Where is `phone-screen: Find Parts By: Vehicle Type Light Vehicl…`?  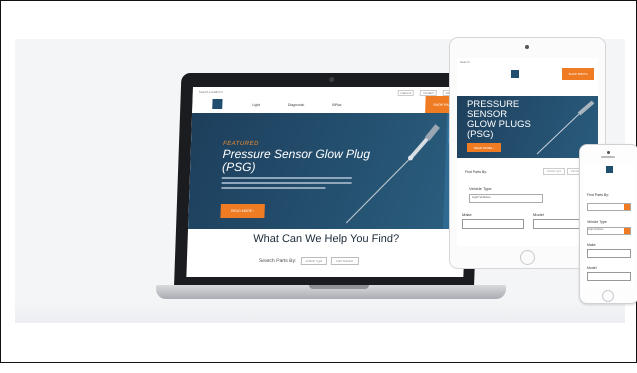
phone-screen: Find Parts By: Vehicle Type Light Vehicl… is located at coordinates (609, 225).